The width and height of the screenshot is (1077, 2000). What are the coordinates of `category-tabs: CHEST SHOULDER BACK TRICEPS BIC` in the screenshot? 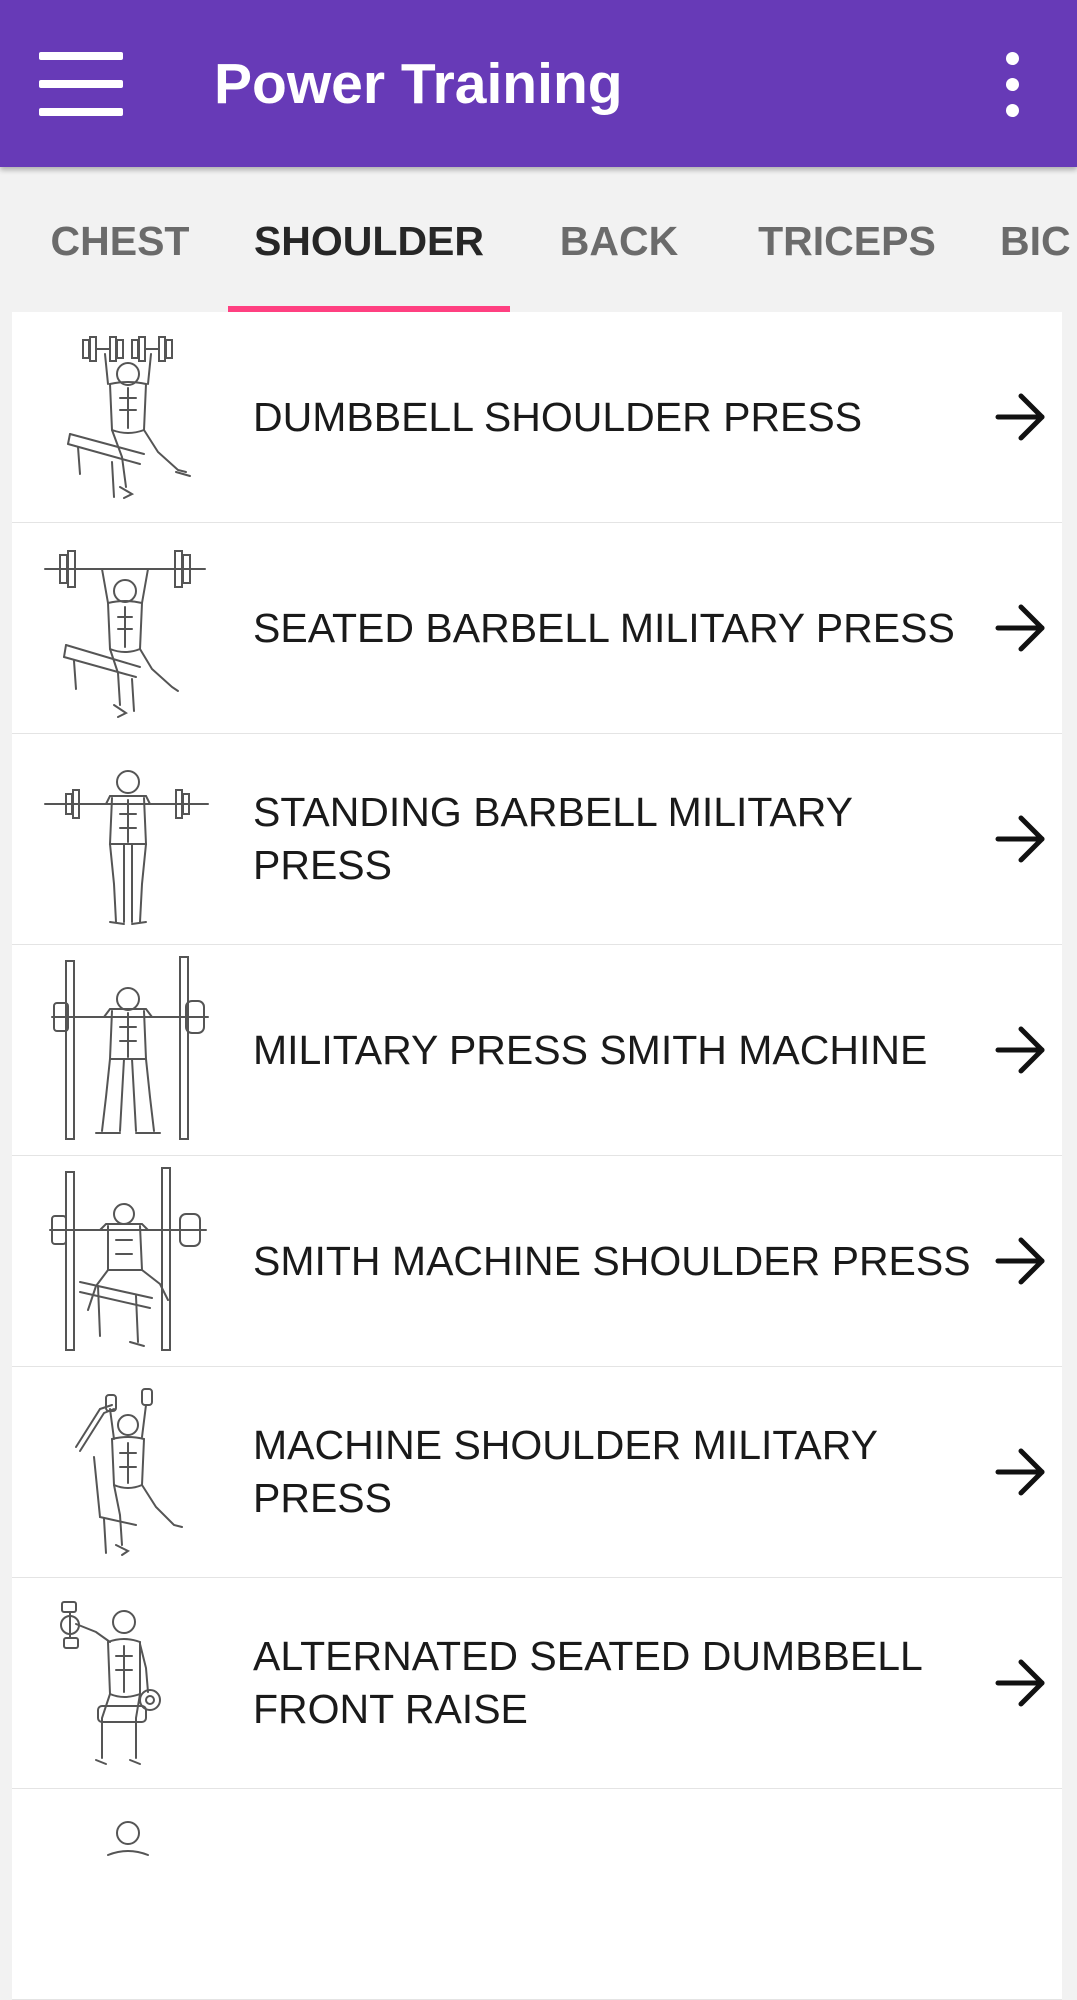 It's located at (538, 239).